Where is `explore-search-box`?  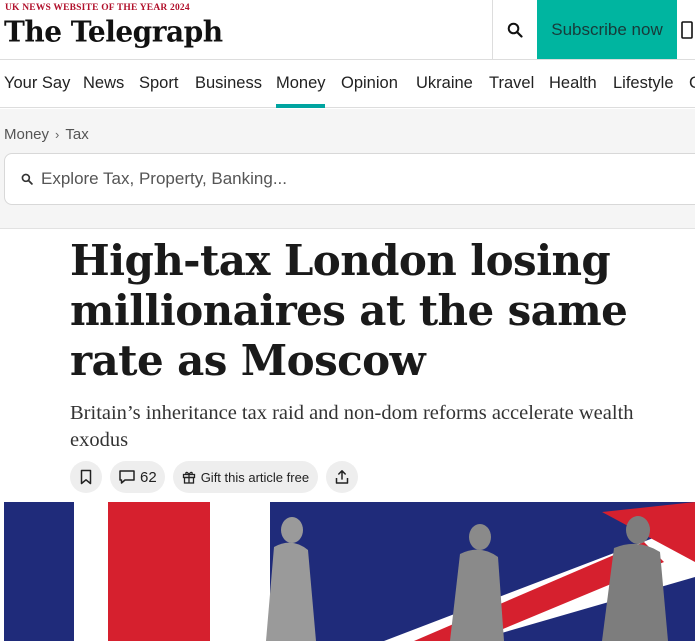 explore-search-box is located at coordinates (349, 179).